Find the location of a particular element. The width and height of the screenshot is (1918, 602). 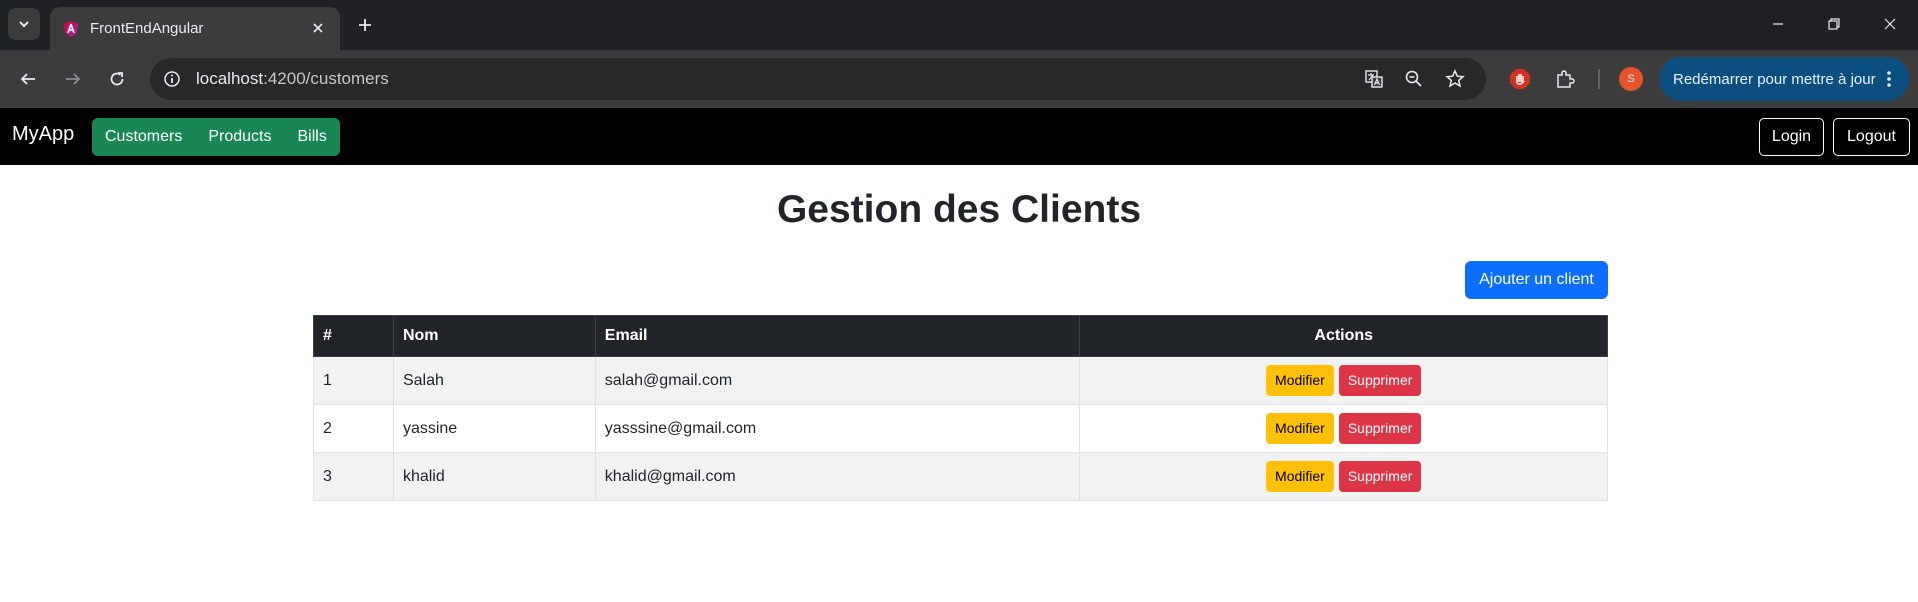

chevron-down-icon is located at coordinates (24, 24).